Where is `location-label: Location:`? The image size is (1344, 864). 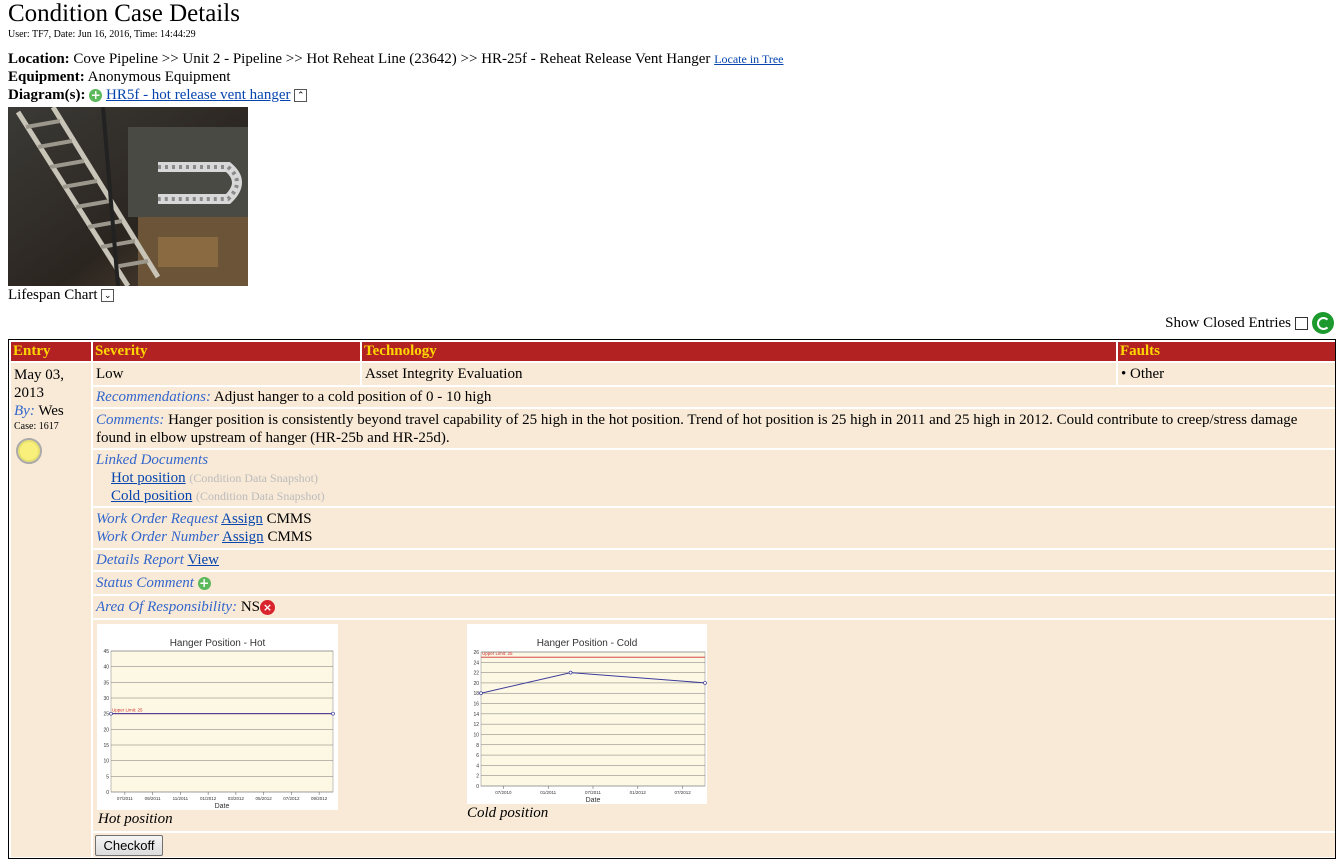 location-label: Location: is located at coordinates (39, 59).